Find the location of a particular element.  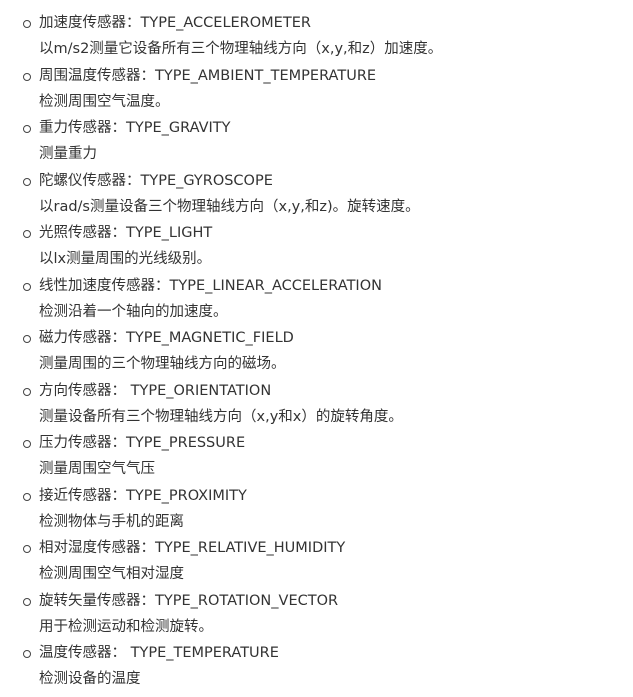

sensor-title: 磁力传感器：TYPE_MAGNETIC_FIELD is located at coordinates (166, 338).